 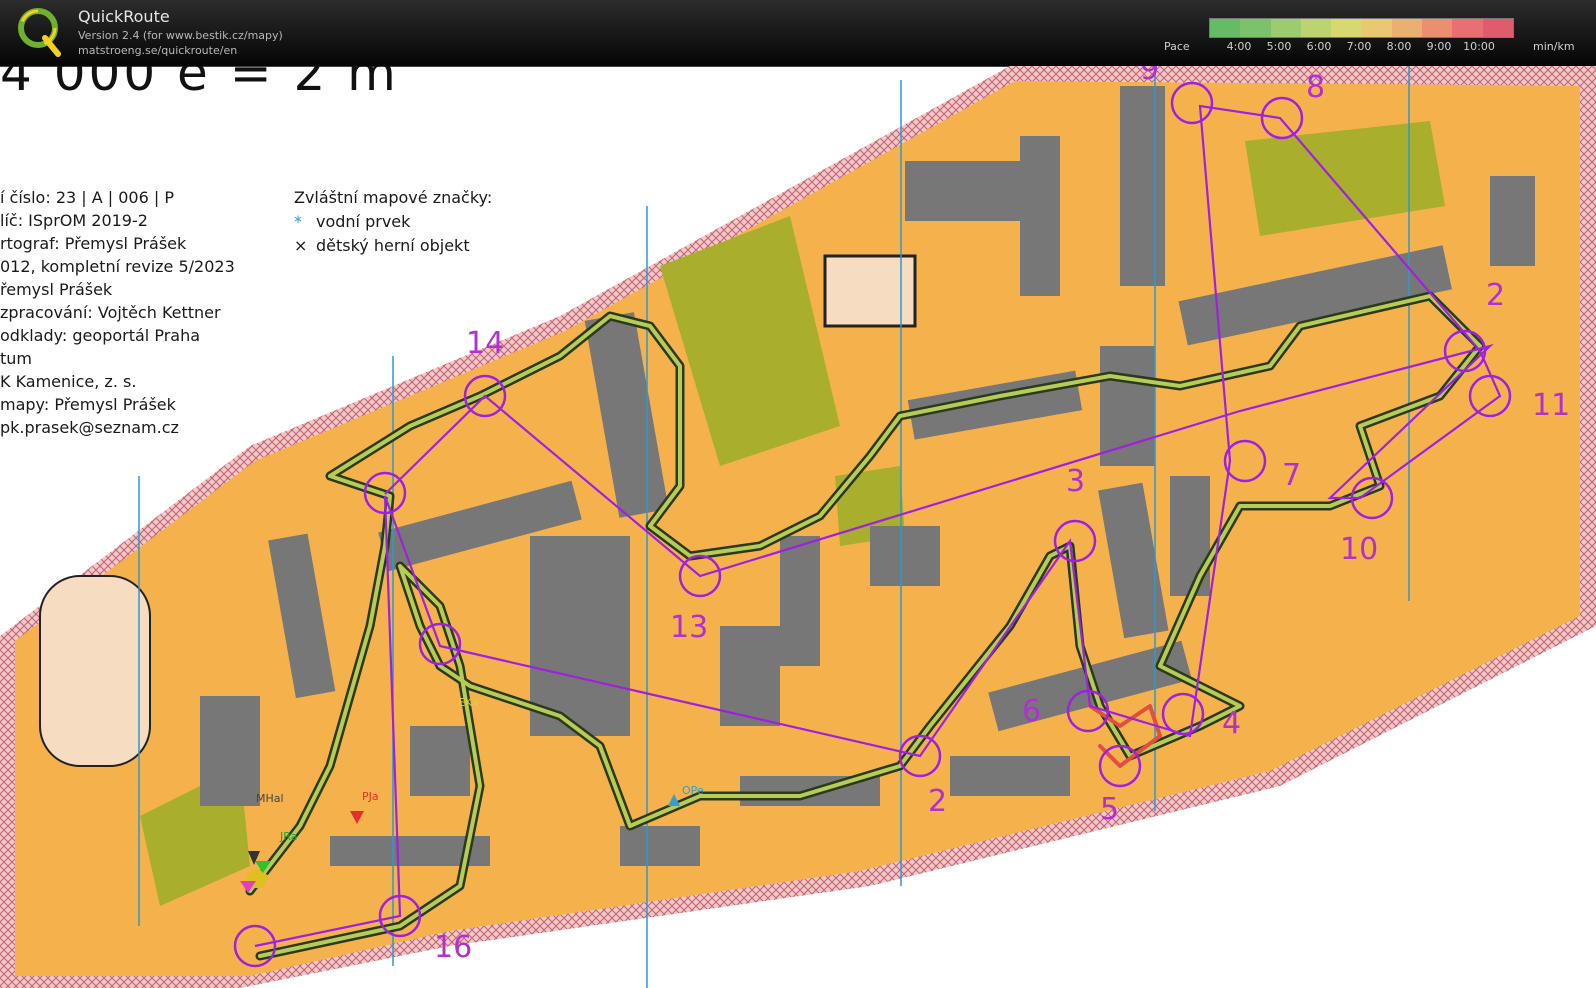 What do you see at coordinates (1076, 481) in the screenshot?
I see `control-number: 3` at bounding box center [1076, 481].